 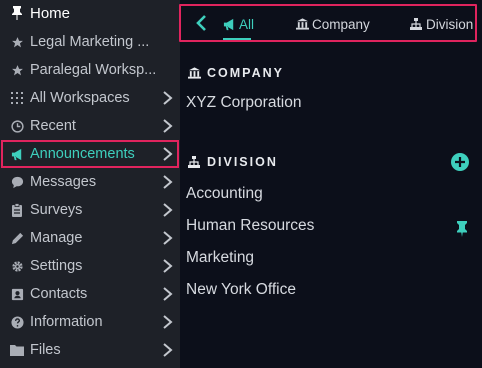 I want to click on sidebar-item-contacts: Contacts, so click(x=90, y=294).